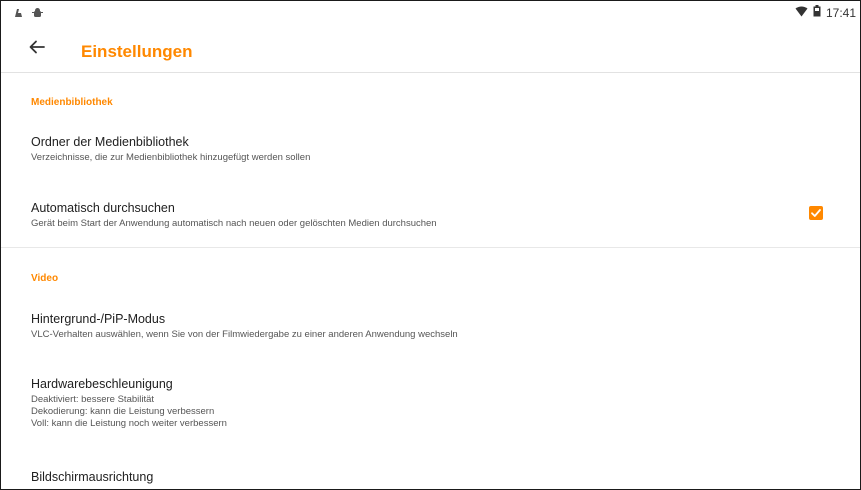  What do you see at coordinates (817, 12) in the screenshot?
I see `battery-icon` at bounding box center [817, 12].